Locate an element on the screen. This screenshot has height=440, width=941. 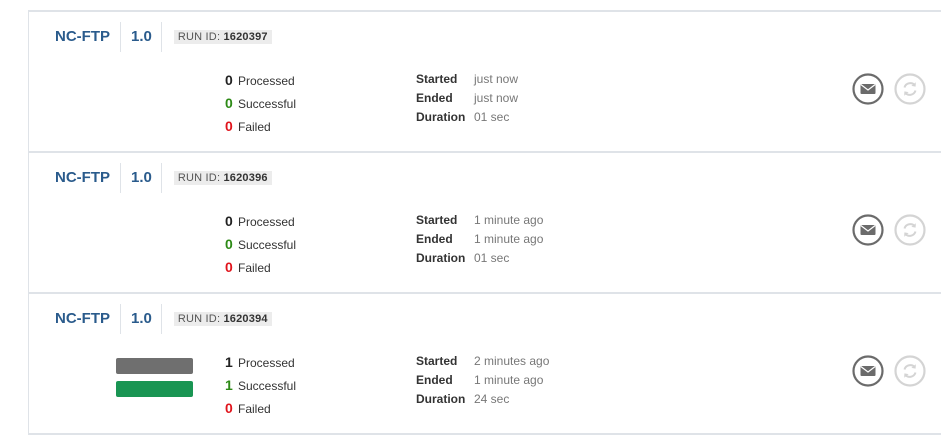
run-id-badge: RUN ID: 1620394 is located at coordinates (222, 319).